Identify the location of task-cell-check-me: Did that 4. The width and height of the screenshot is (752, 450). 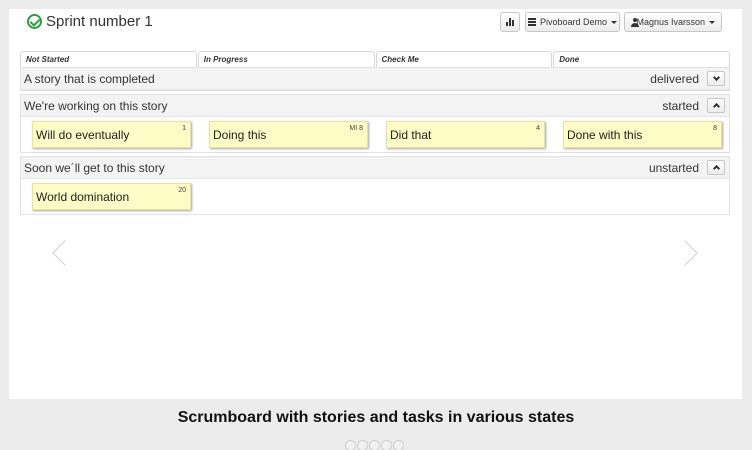
(463, 136).